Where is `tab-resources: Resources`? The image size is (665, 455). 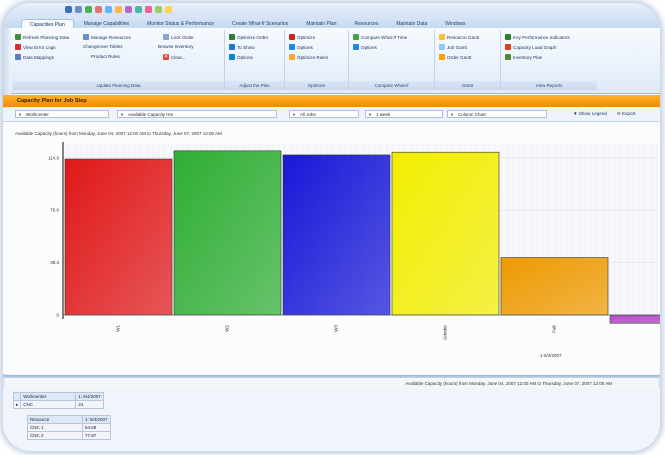
tab-resources: Resources is located at coordinates (366, 23).